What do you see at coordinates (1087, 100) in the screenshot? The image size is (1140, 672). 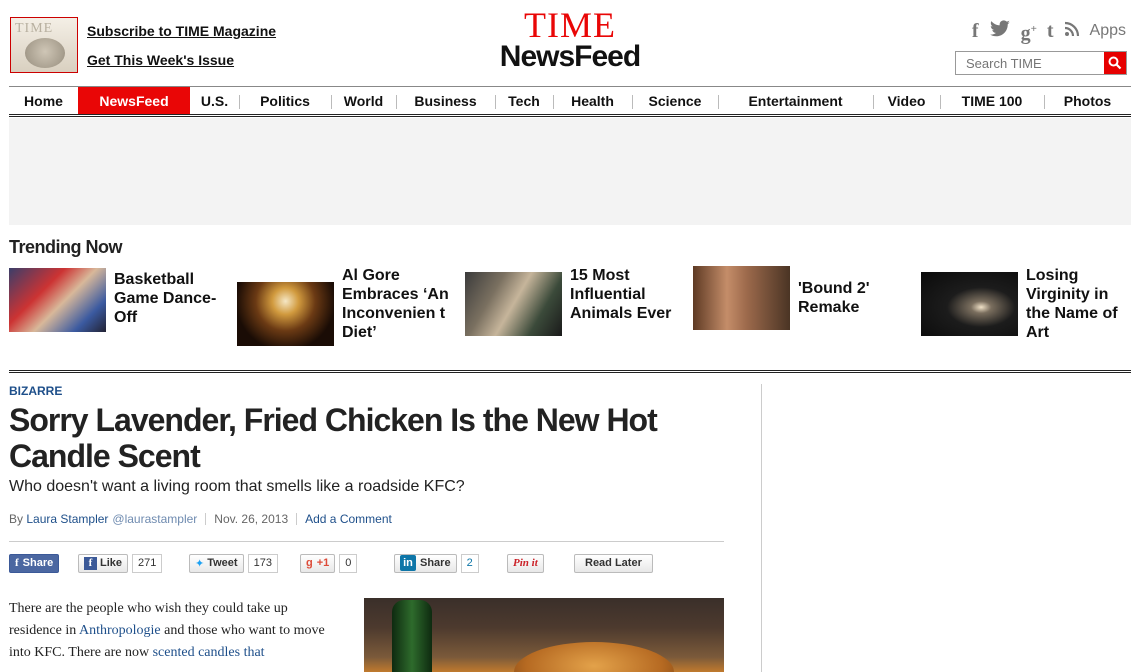 I see `nav-photos: Photos` at bounding box center [1087, 100].